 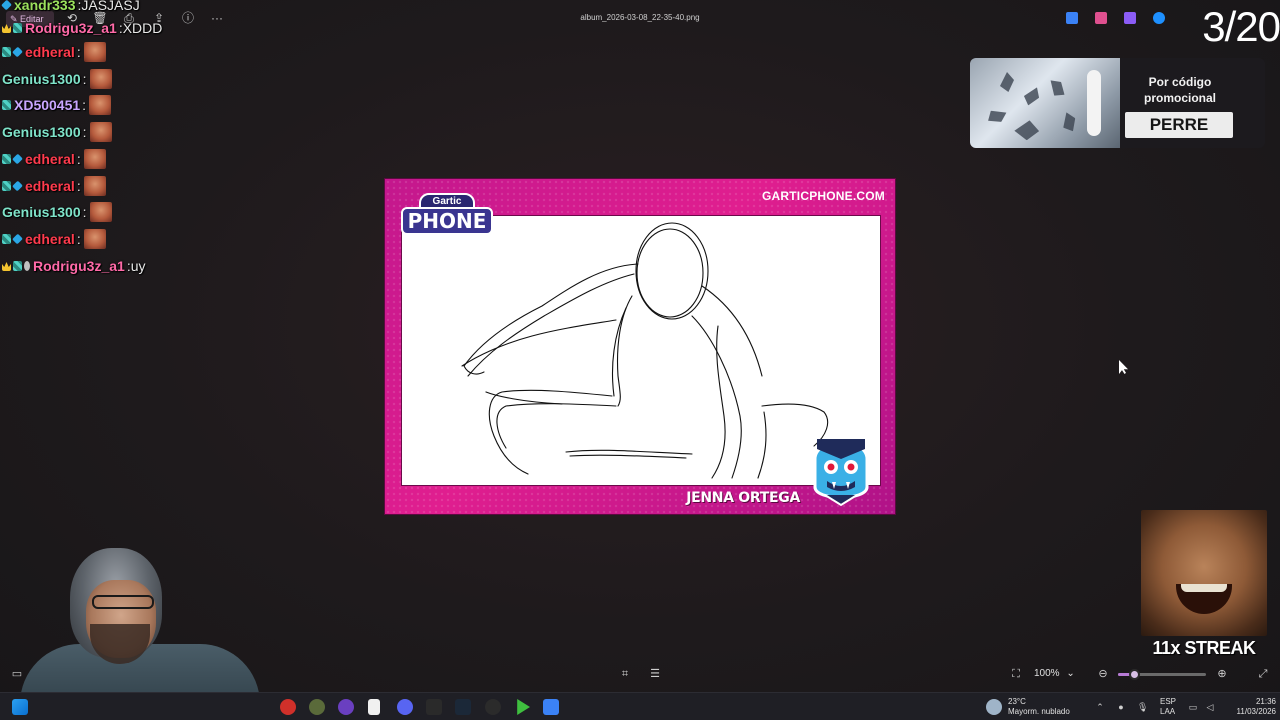 I want to click on promo-line-2: promocional, so click(x=1179, y=98).